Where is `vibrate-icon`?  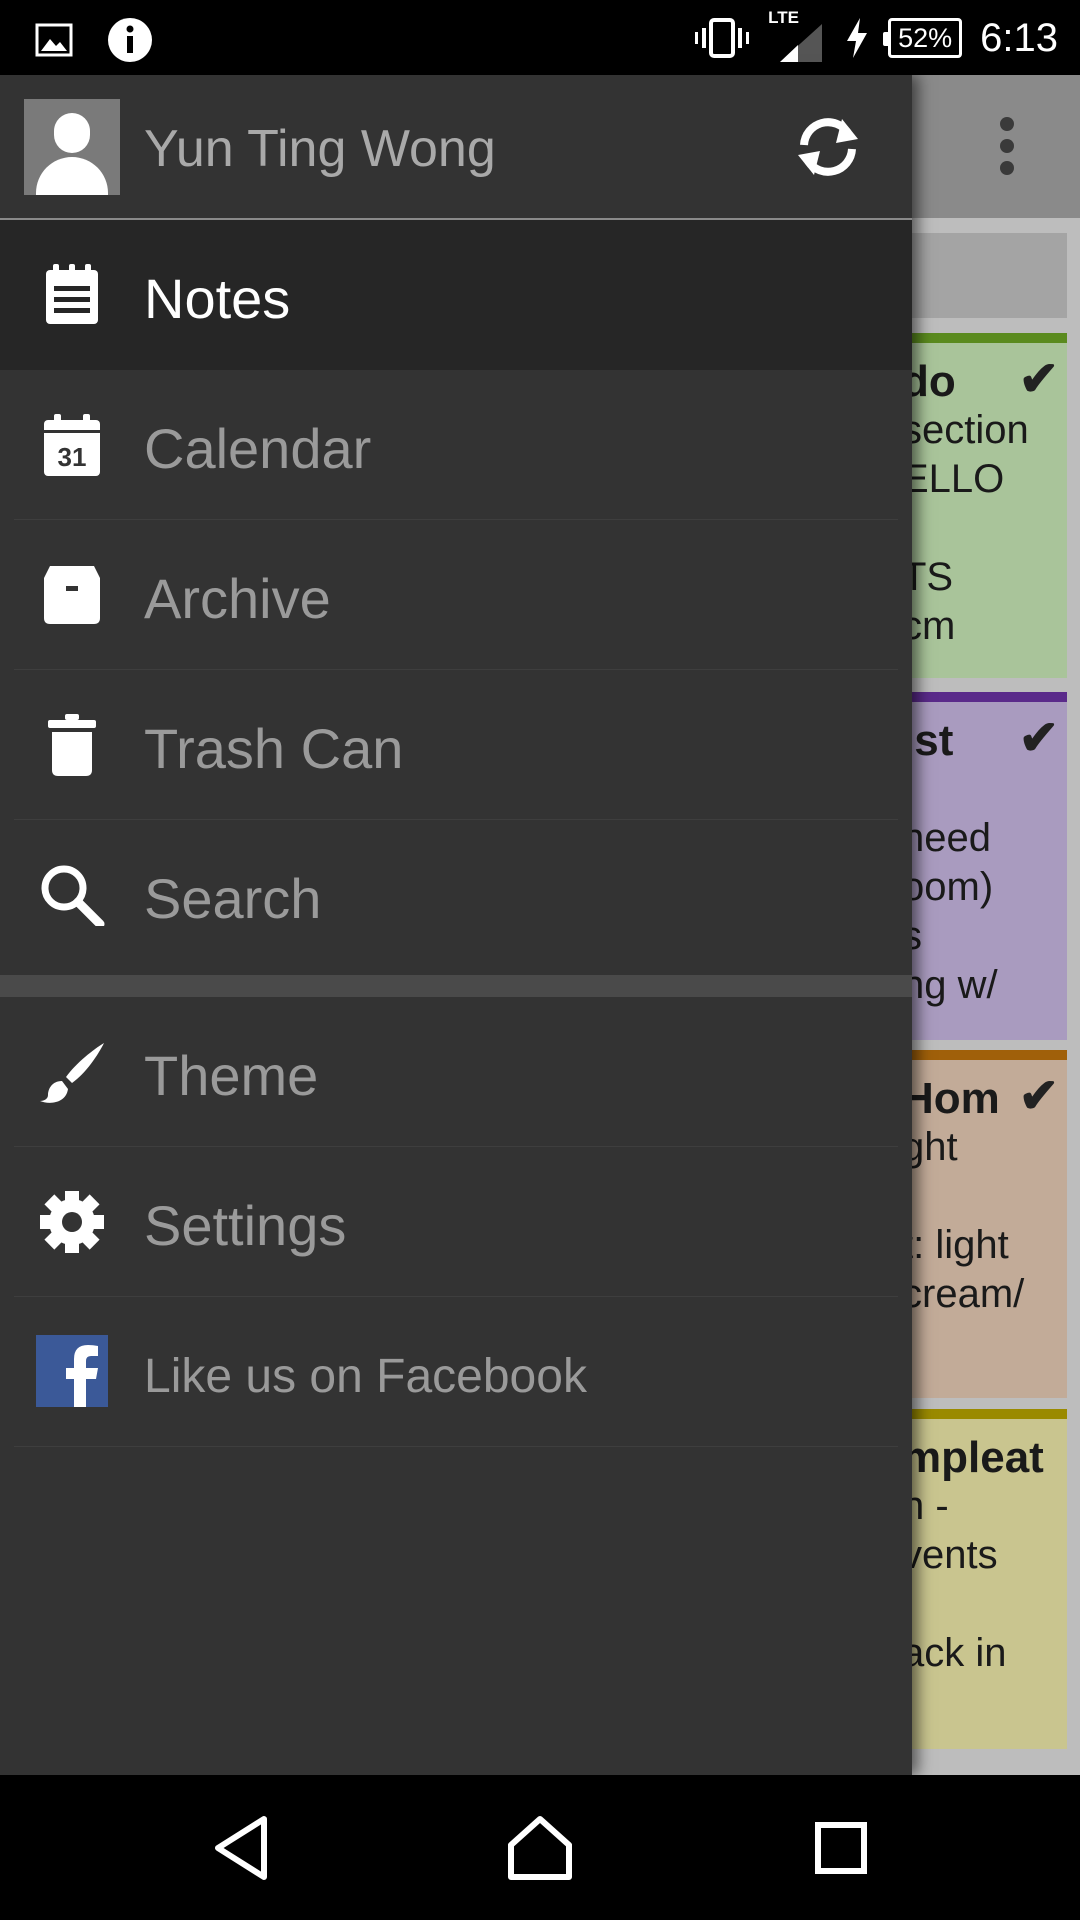 vibrate-icon is located at coordinates (722, 38).